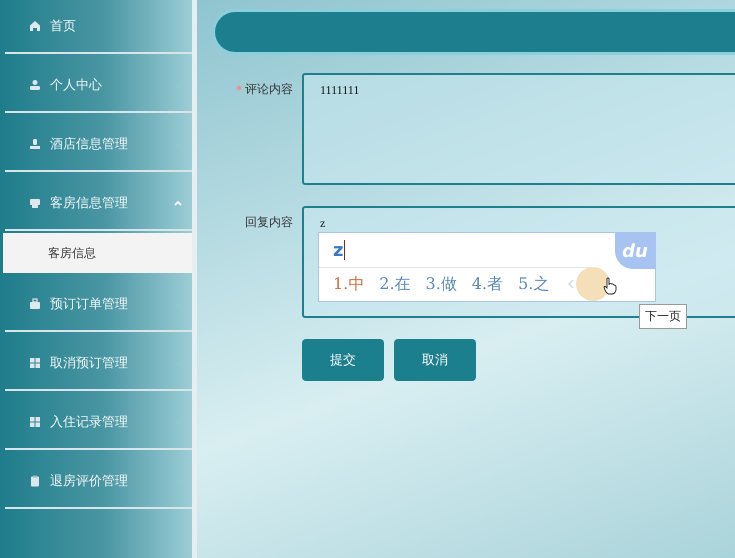  What do you see at coordinates (76, 85) in the screenshot?
I see `menu-label: 个人中心` at bounding box center [76, 85].